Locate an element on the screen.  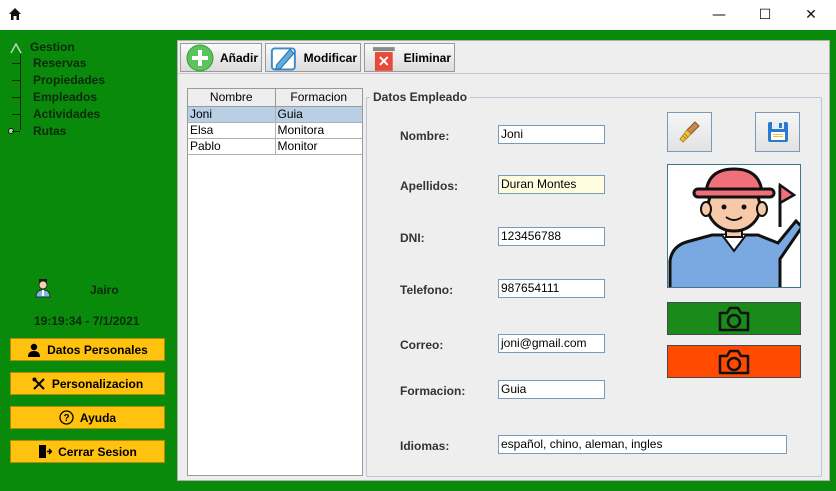
datetime-display: 19:19:34 - 7/1/2021 is located at coordinates (87, 321).